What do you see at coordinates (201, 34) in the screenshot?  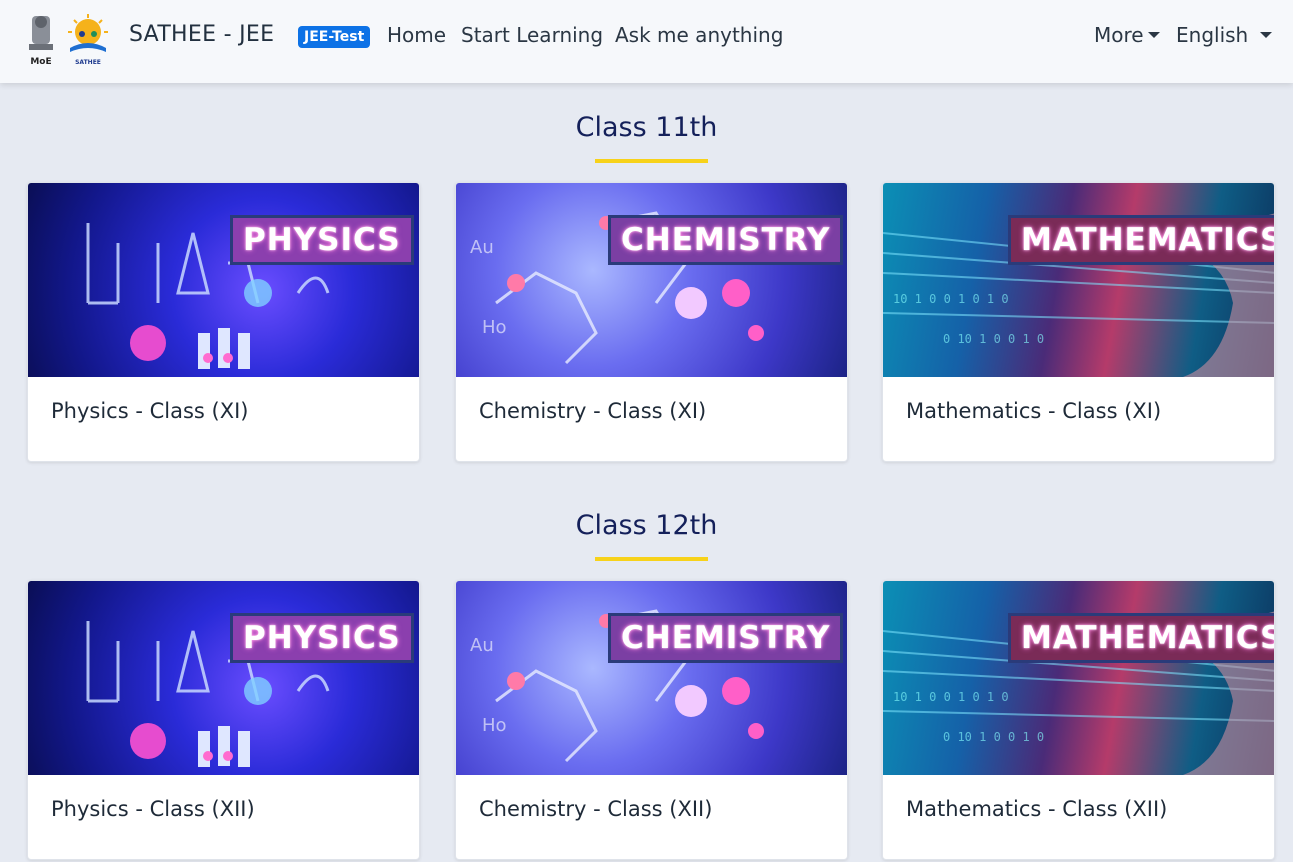 I see `brand-title: SATHEE - JEE` at bounding box center [201, 34].